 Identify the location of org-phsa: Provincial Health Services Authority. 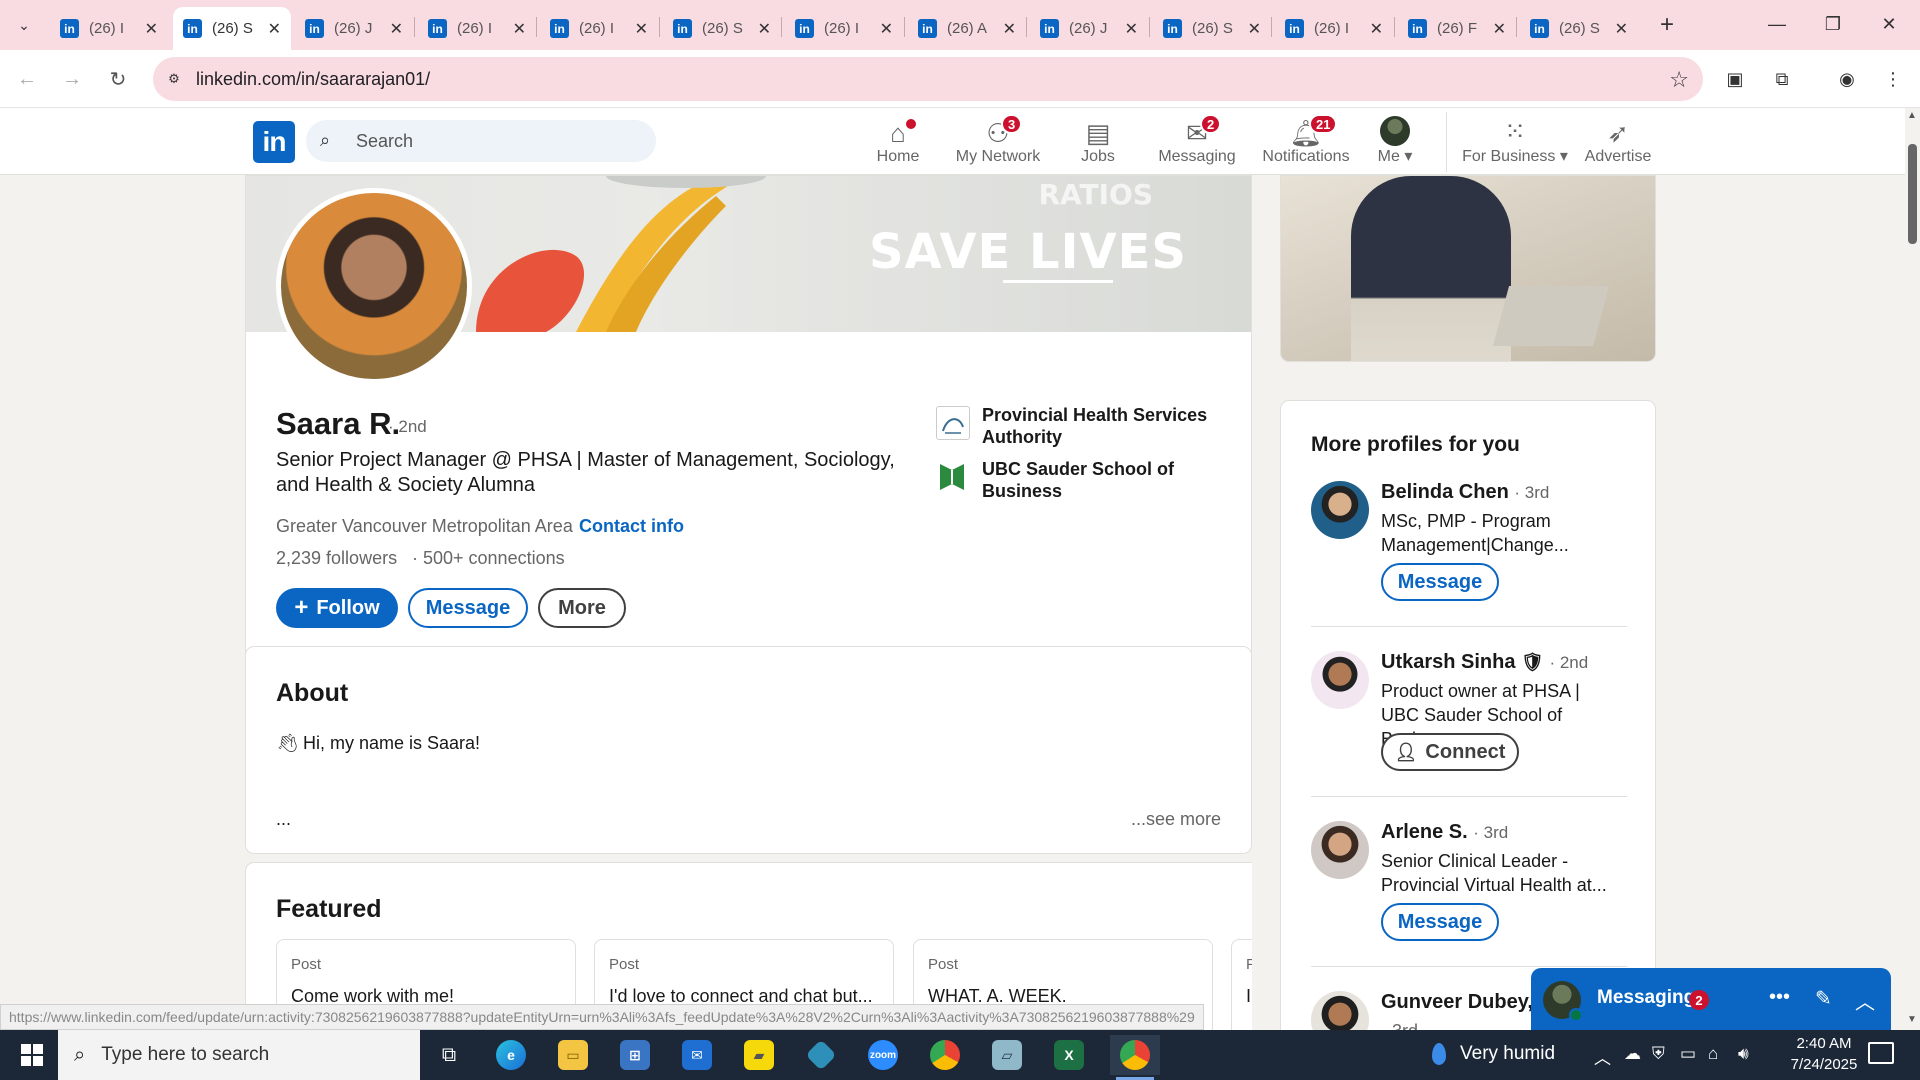
(1074, 426).